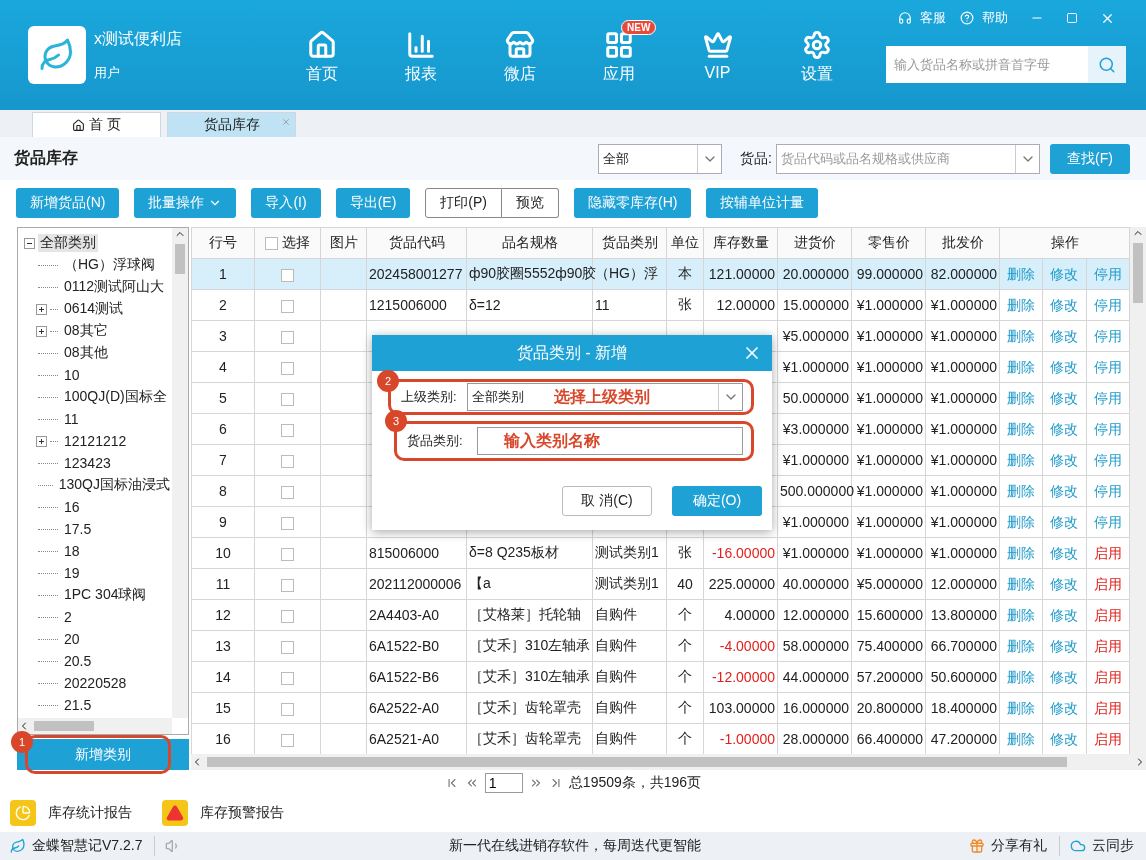 The width and height of the screenshot is (1146, 860). Describe the element at coordinates (105, 595) in the screenshot. I see `tree-item: 1PC 304球阀` at that location.